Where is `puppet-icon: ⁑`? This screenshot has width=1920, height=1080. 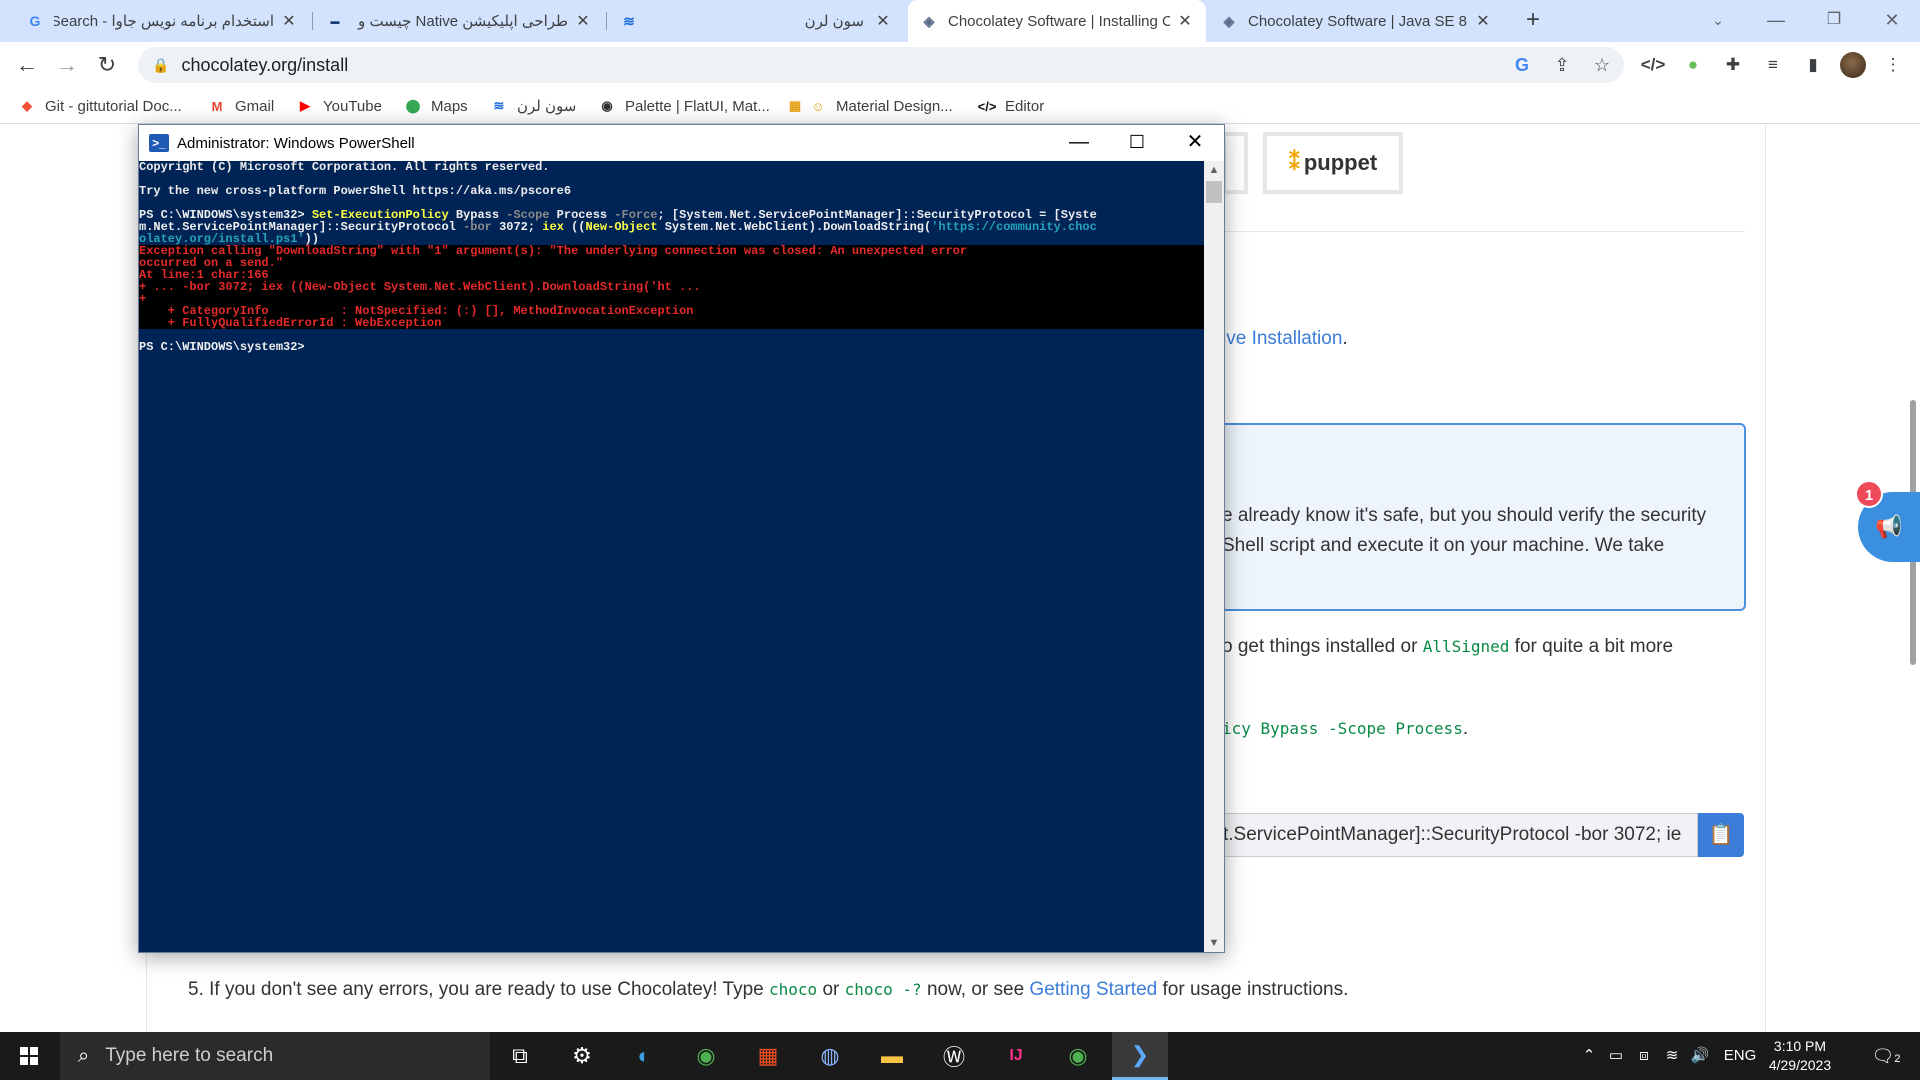 puppet-icon: ⁑ is located at coordinates (1294, 162).